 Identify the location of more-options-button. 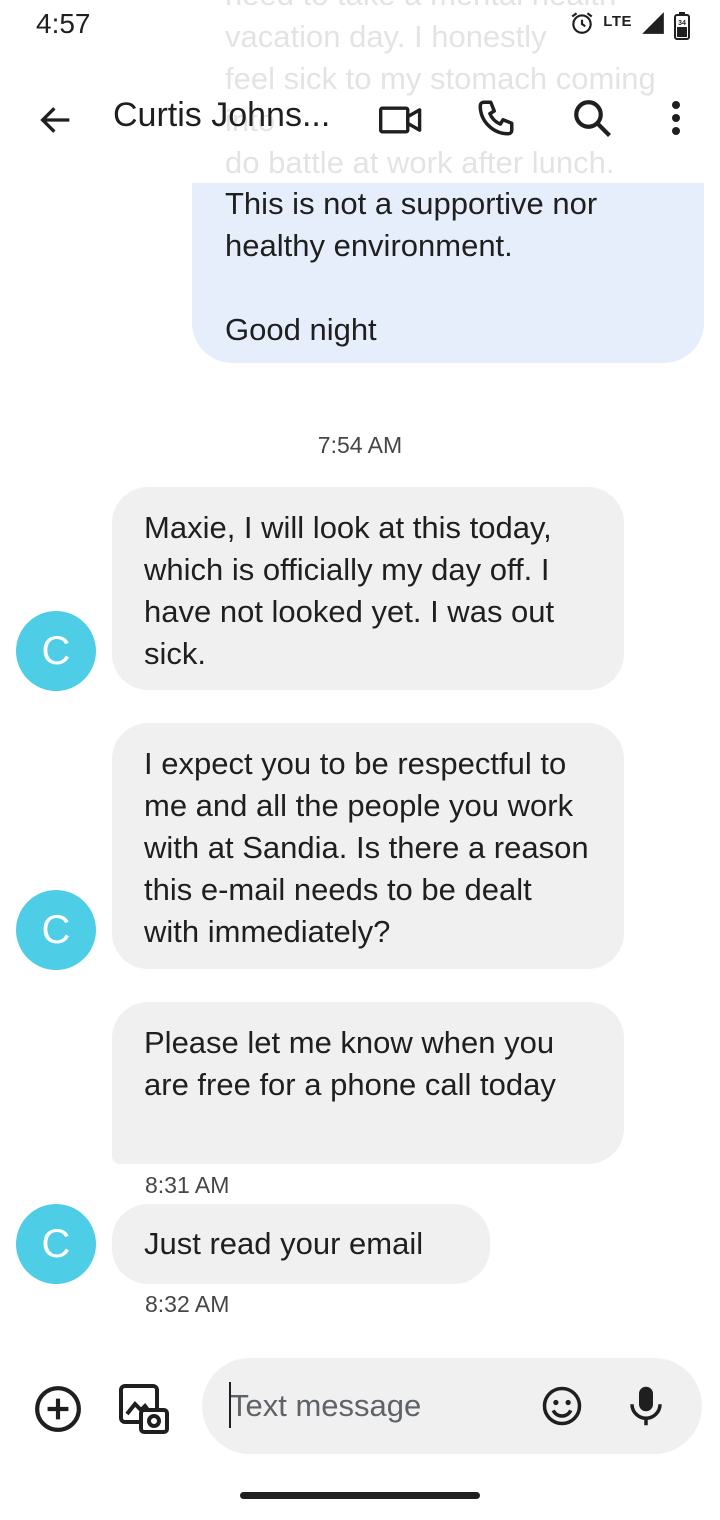
(676, 118).